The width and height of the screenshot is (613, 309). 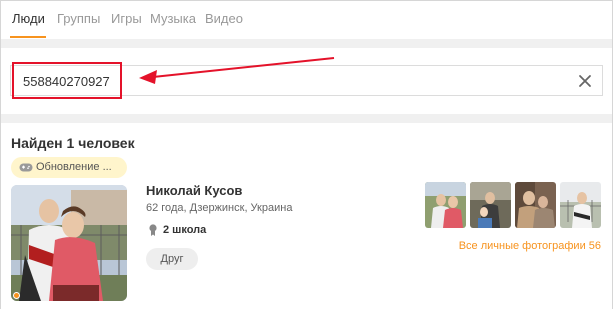 I want to click on school-label: 2 школа, so click(x=185, y=230).